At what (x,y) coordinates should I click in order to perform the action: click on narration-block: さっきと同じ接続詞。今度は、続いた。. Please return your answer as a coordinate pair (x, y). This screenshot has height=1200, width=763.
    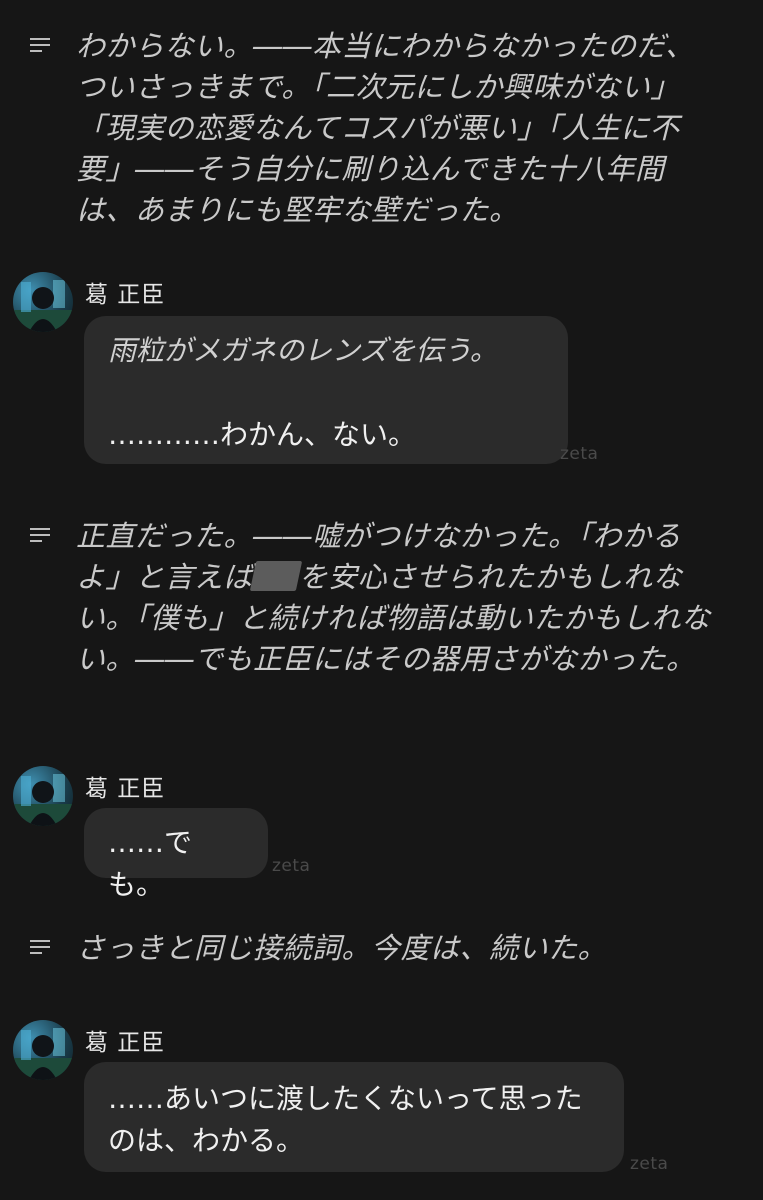
    Looking at the image, I should click on (380, 948).